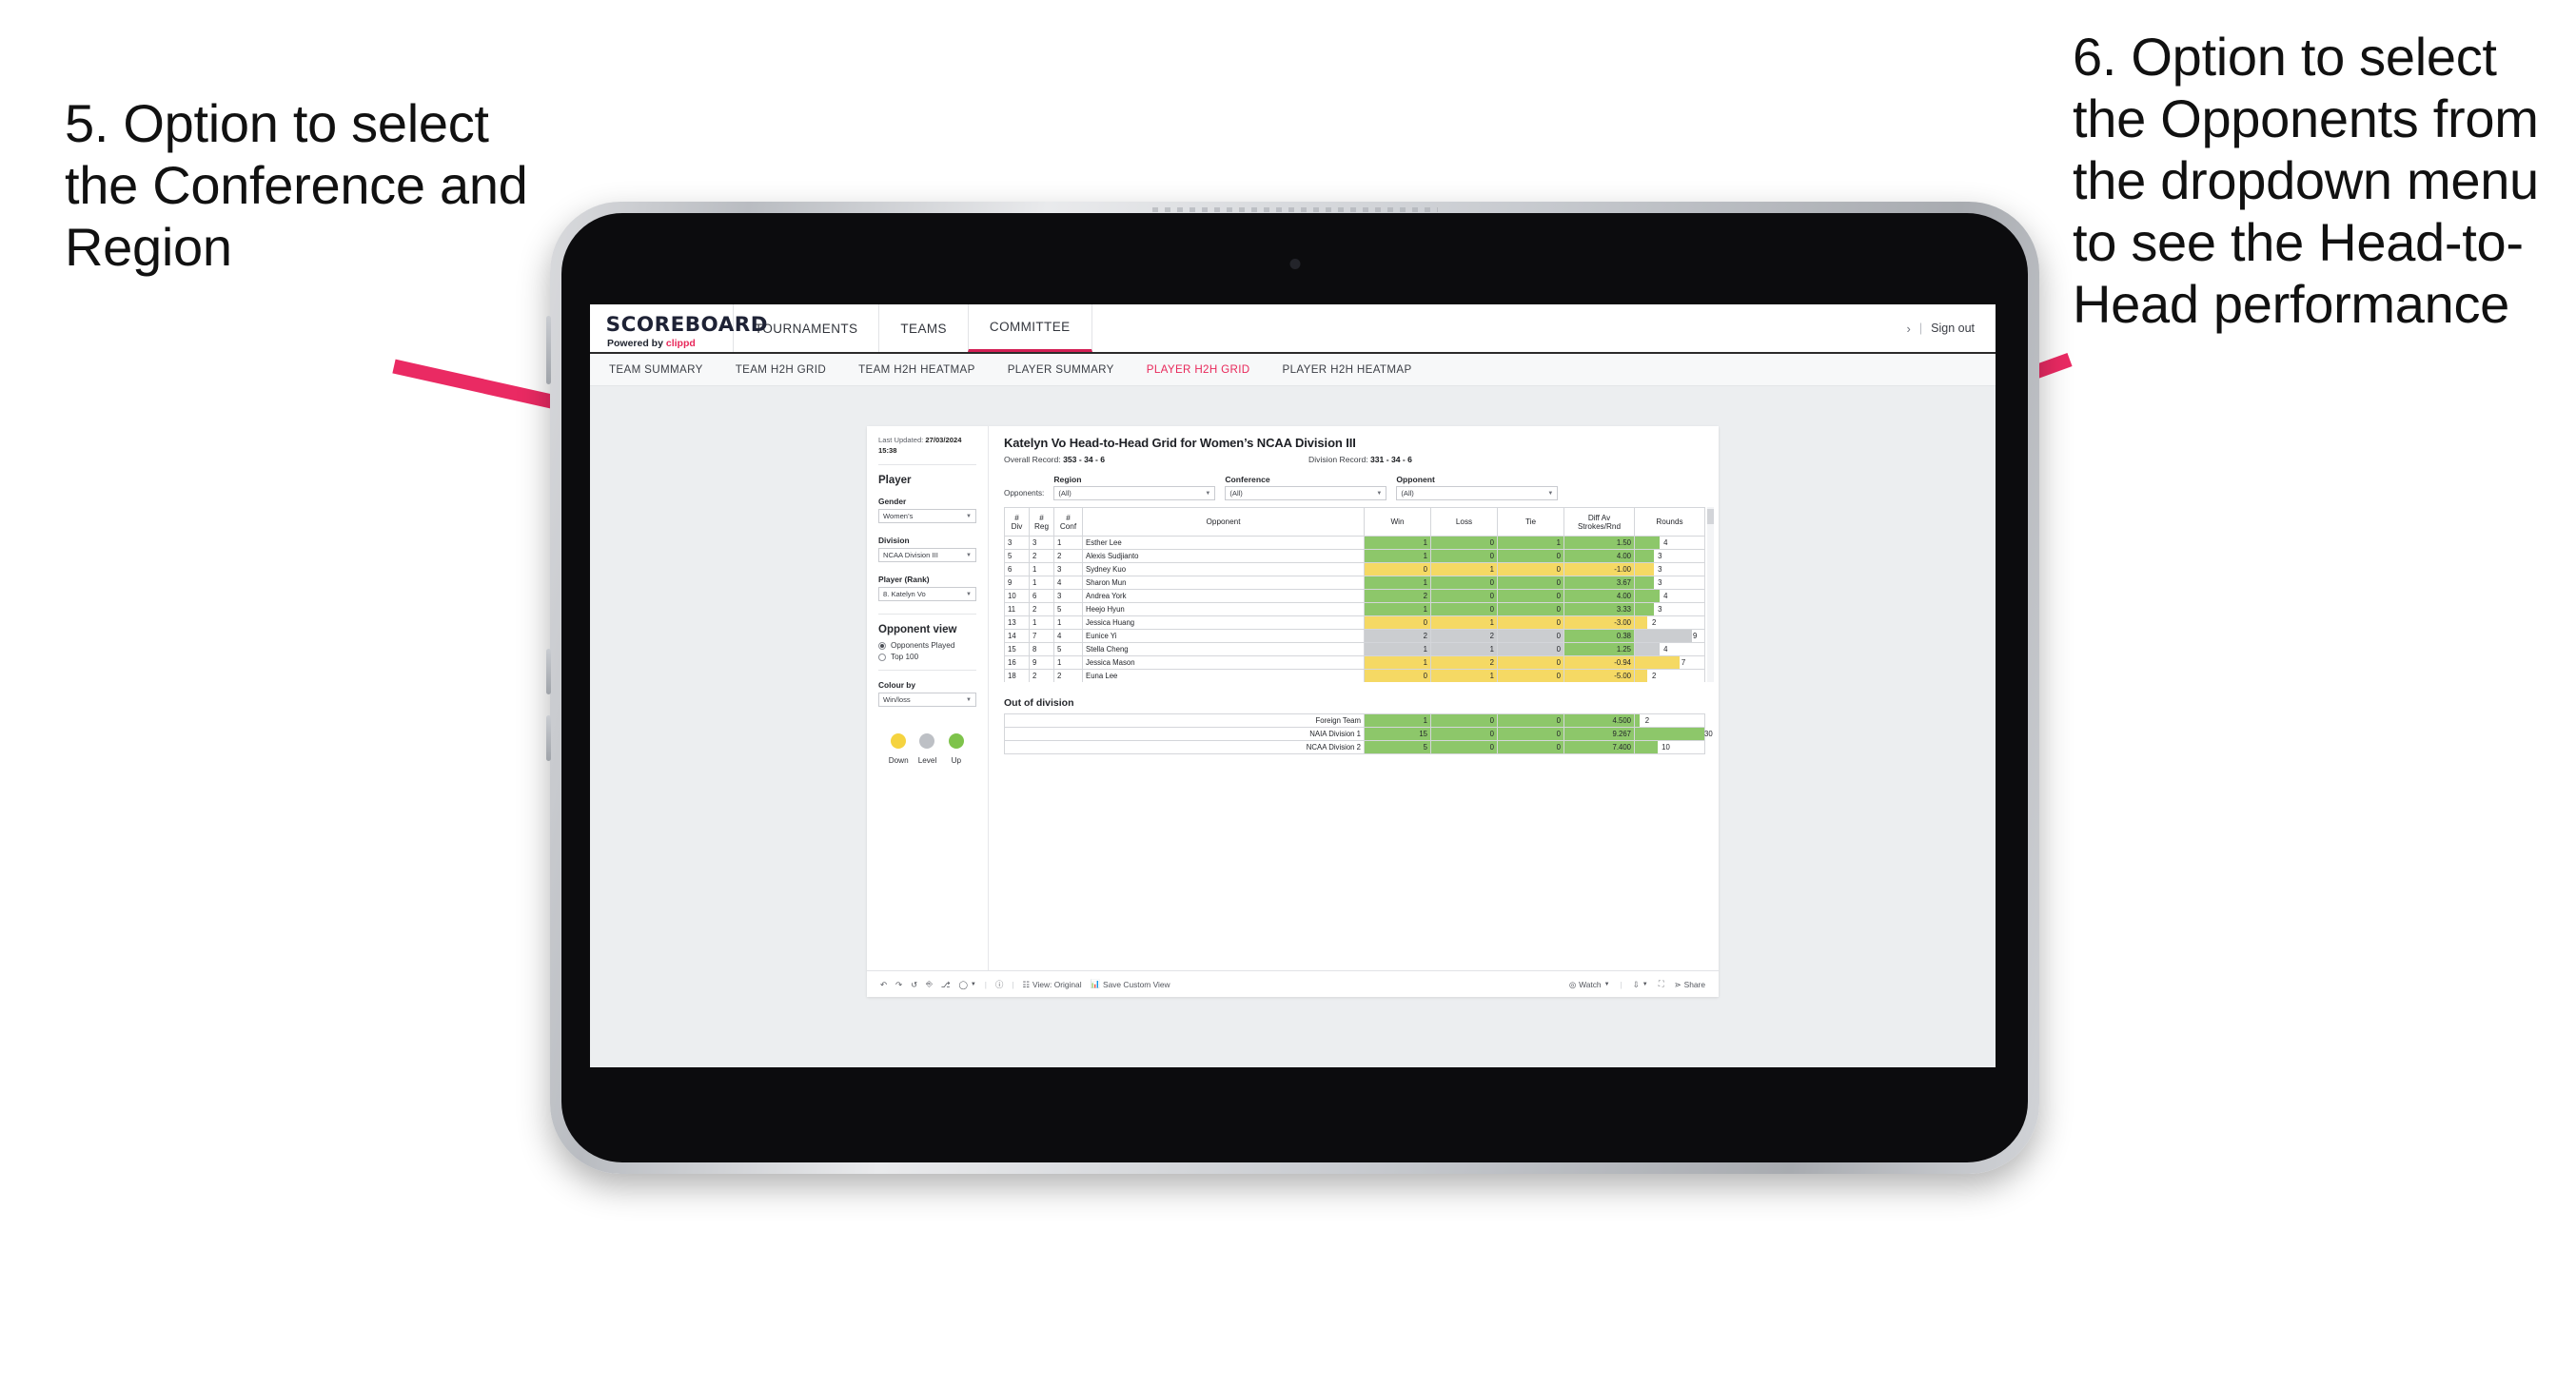 This screenshot has width=2576, height=1386. Describe the element at coordinates (1354, 583) in the screenshot. I see `table-row: 9 1 4 Sharon Mun 1 0 0 3.67 3` at that location.